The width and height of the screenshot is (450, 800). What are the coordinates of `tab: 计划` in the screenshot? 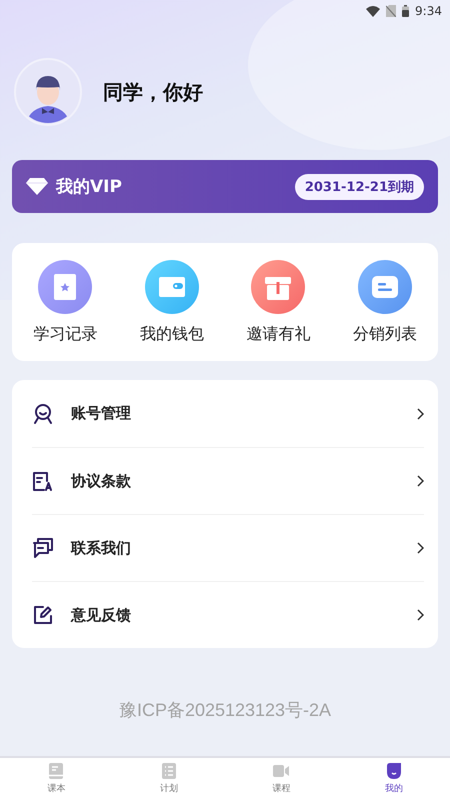 It's located at (168, 779).